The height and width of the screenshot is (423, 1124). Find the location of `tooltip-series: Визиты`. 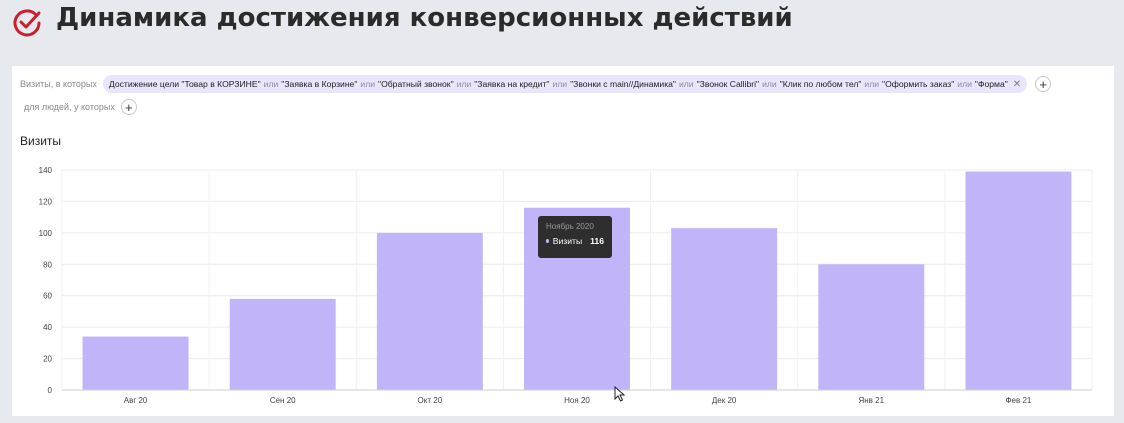

tooltip-series: Визиты is located at coordinates (567, 241).